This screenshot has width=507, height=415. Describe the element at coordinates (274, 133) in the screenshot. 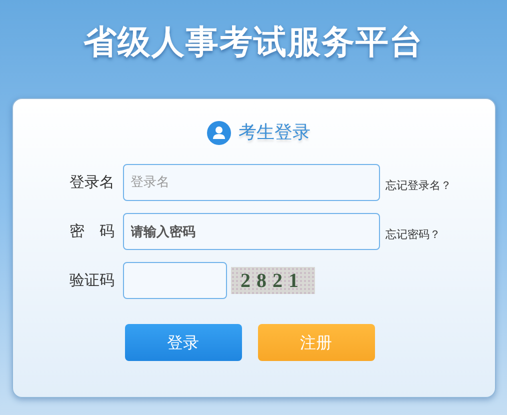

I see `login-heading: 考生登录` at that location.